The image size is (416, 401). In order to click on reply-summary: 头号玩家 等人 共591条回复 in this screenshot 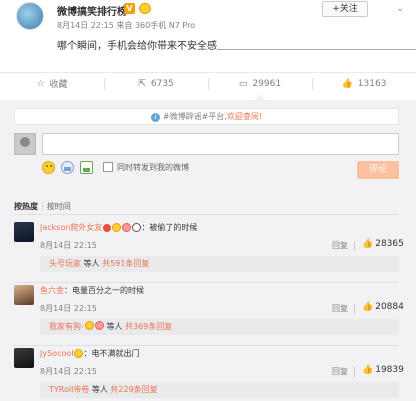, I will do `click(219, 264)`.